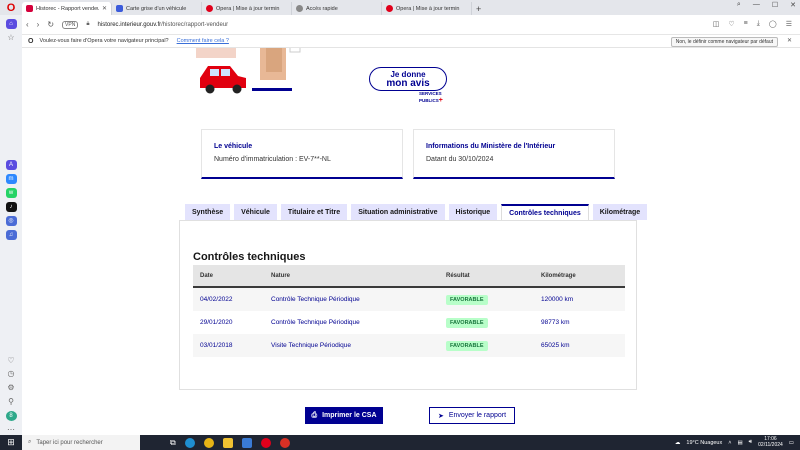 The width and height of the screenshot is (800, 450). Describe the element at coordinates (739, 443) in the screenshot. I see `network-icon: ▤` at that location.